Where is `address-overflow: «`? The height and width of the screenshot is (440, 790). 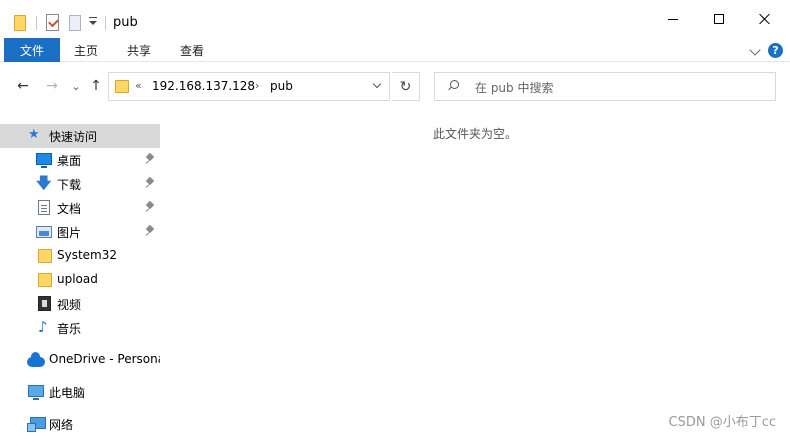 address-overflow: « is located at coordinates (138, 85).